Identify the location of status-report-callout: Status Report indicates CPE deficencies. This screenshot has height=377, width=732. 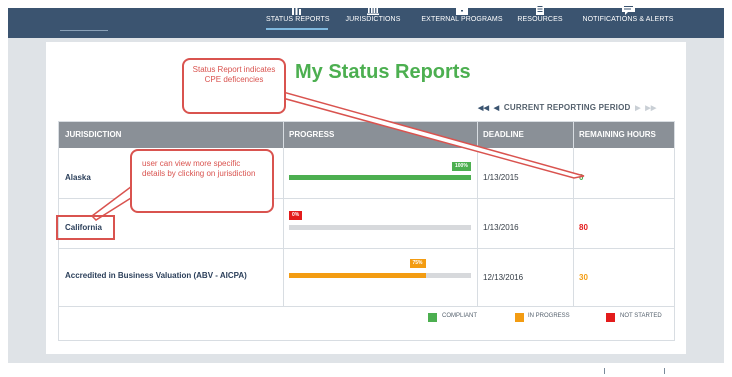
(234, 86).